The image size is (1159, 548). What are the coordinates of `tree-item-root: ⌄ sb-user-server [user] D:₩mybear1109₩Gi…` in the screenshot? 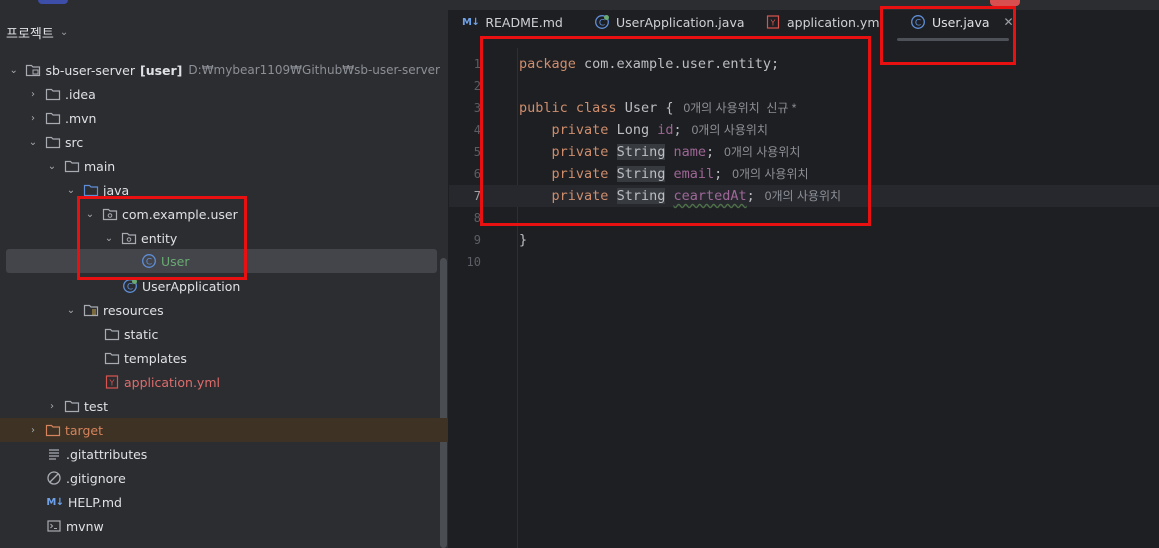 It's located at (220, 70).